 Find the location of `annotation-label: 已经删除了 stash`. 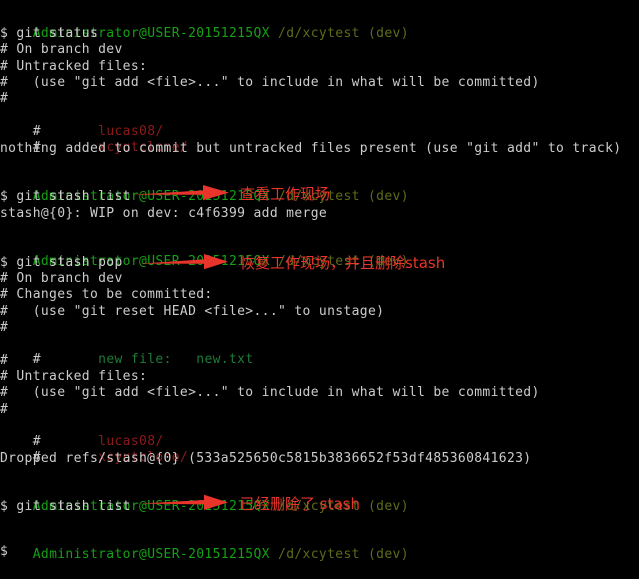

annotation-label: 已经删除了 stash is located at coordinates (300, 504).